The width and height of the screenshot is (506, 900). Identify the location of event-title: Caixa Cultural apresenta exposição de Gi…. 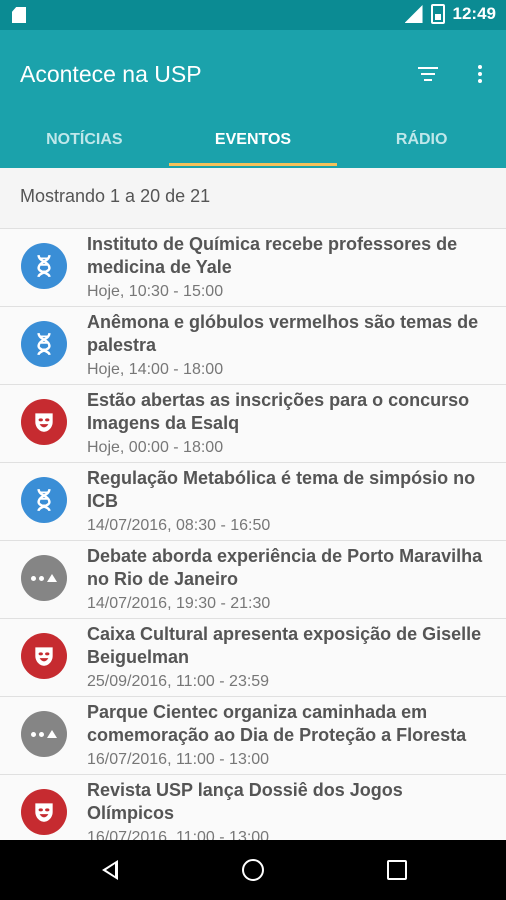
(284, 645).